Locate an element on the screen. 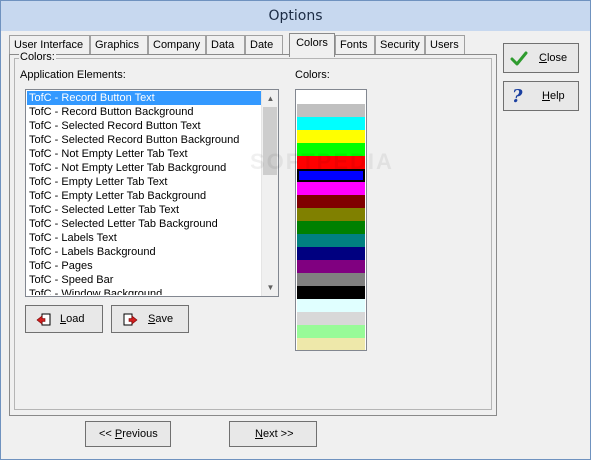 The width and height of the screenshot is (591, 460). list-item: TofC - Labels Text is located at coordinates (144, 238).